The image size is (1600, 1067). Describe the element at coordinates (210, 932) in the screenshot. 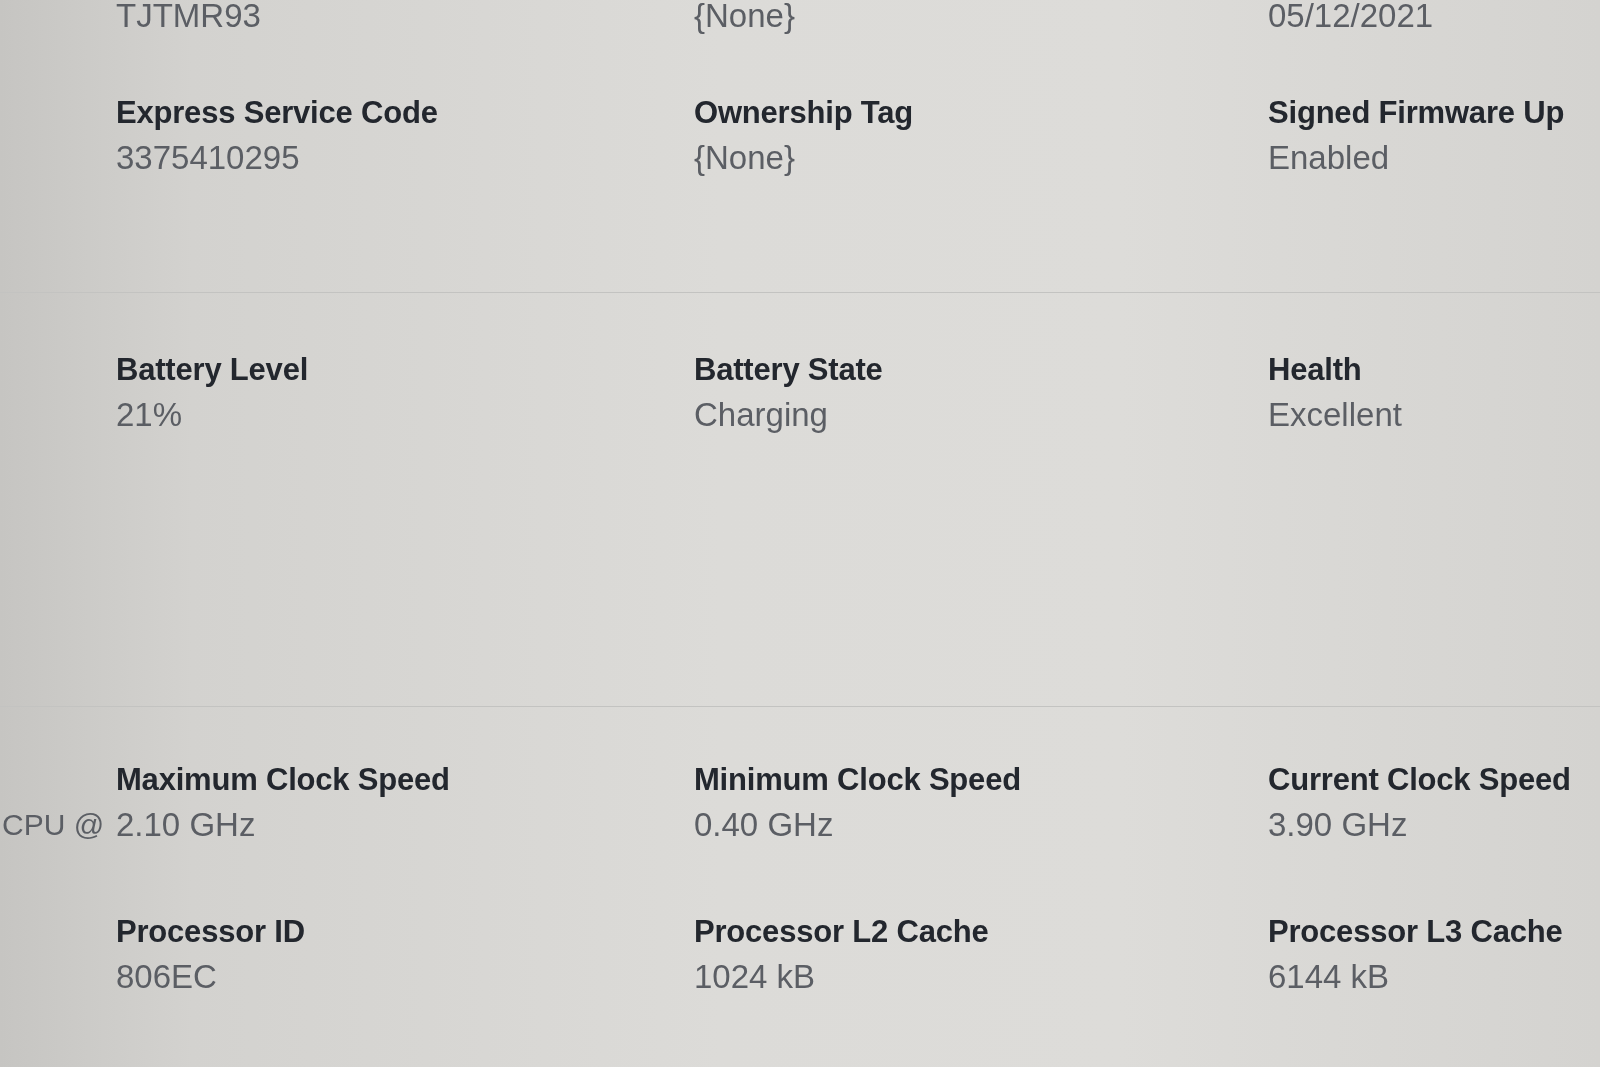

I see `field-label: Processor ID` at that location.